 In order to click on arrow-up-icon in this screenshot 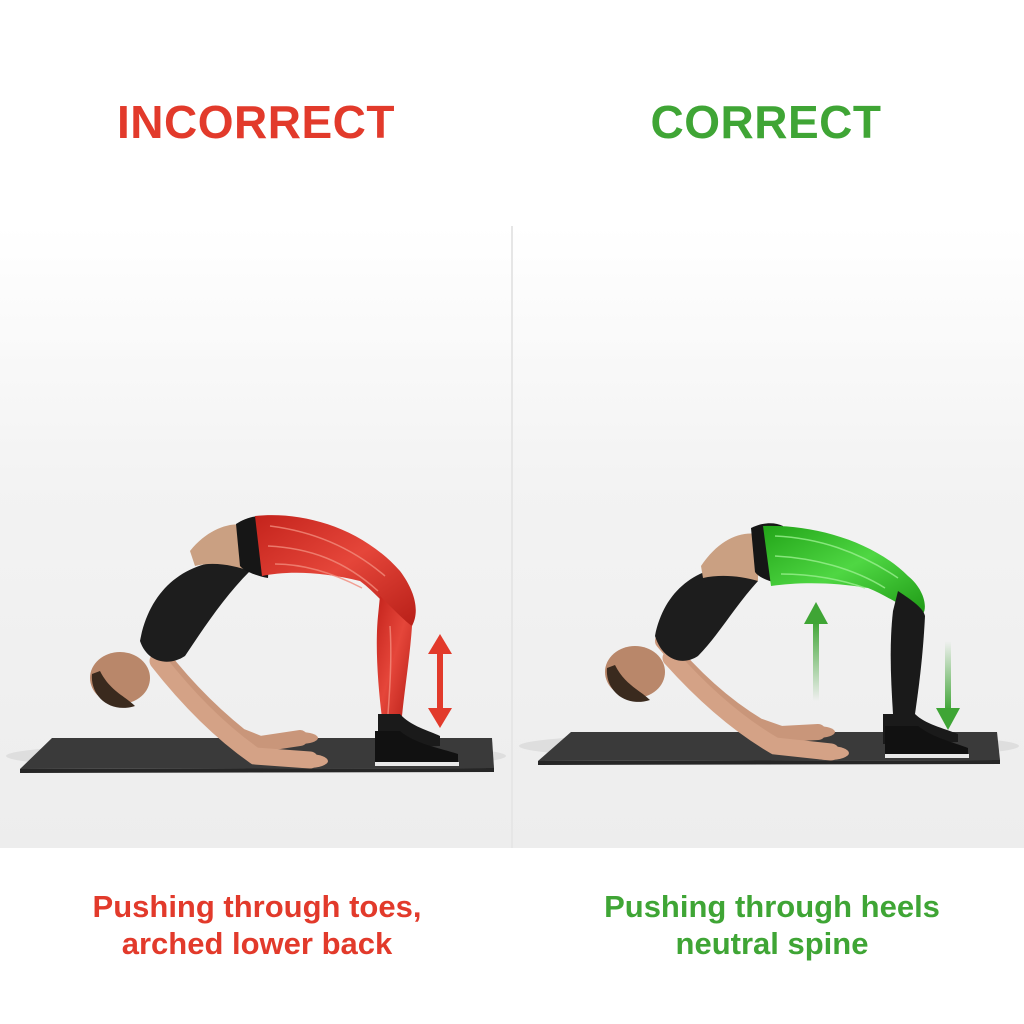, I will do `click(816, 651)`.